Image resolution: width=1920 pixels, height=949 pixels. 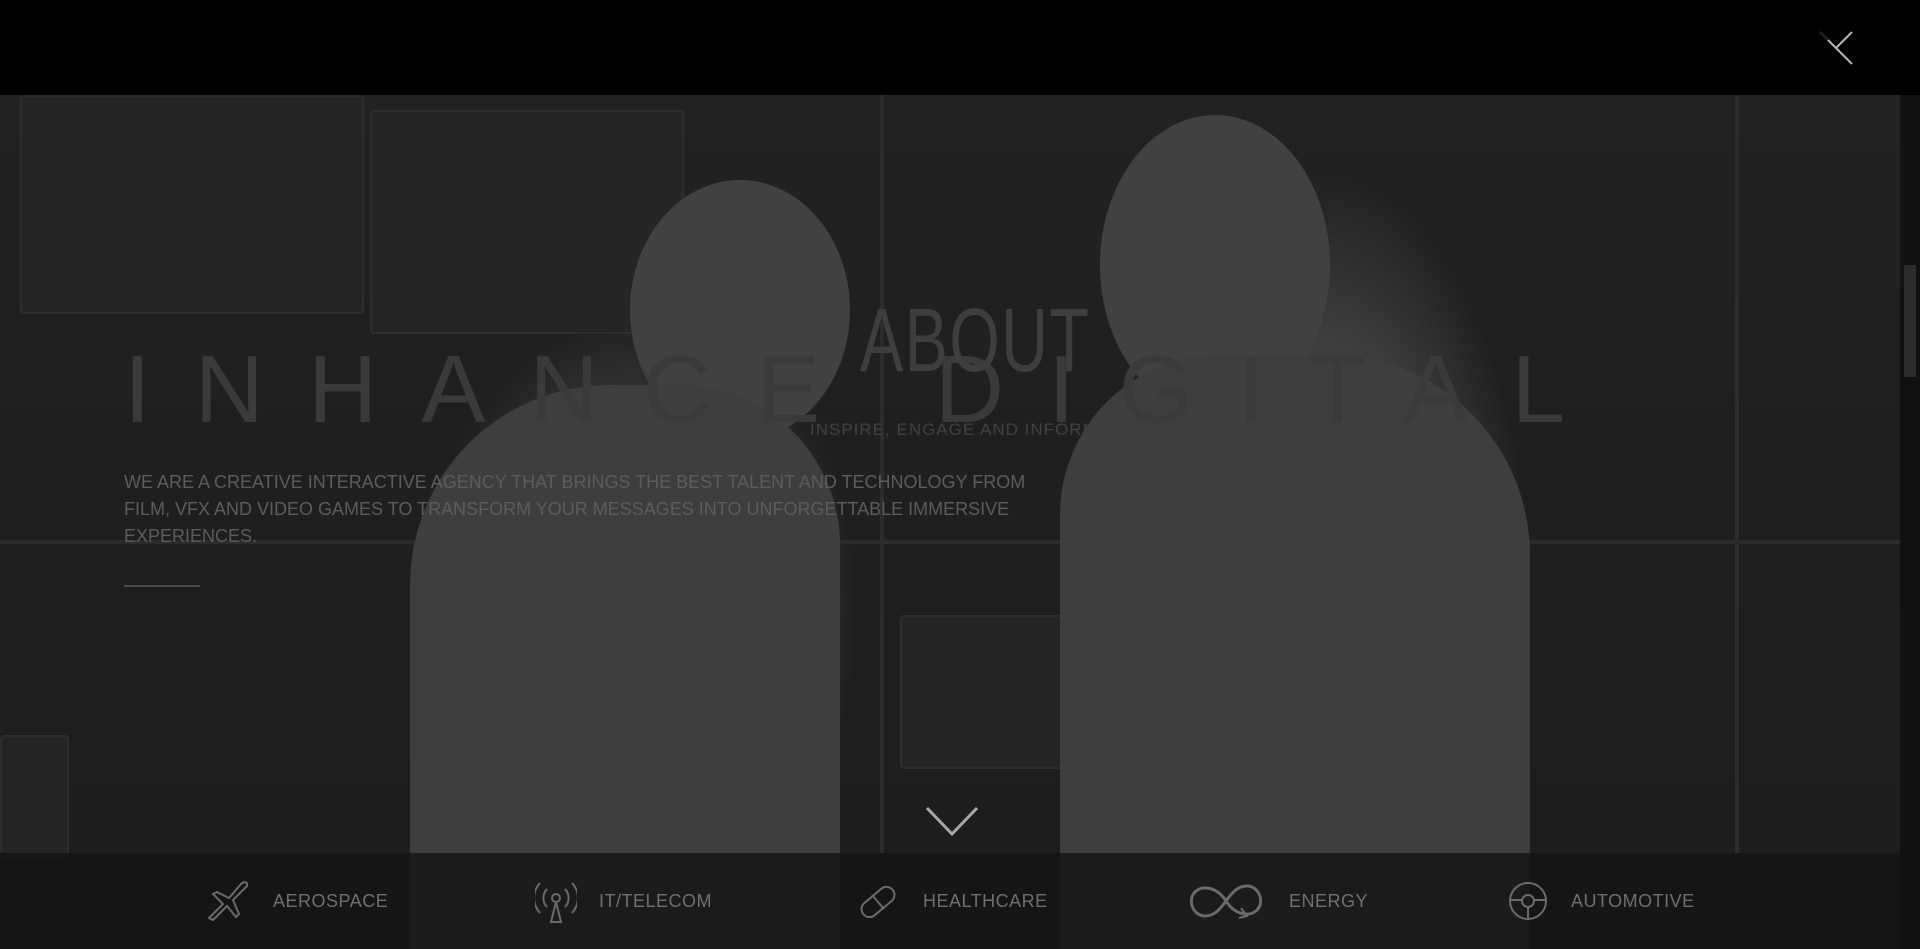 I want to click on scrollbar-thumb, so click(x=1910, y=321).